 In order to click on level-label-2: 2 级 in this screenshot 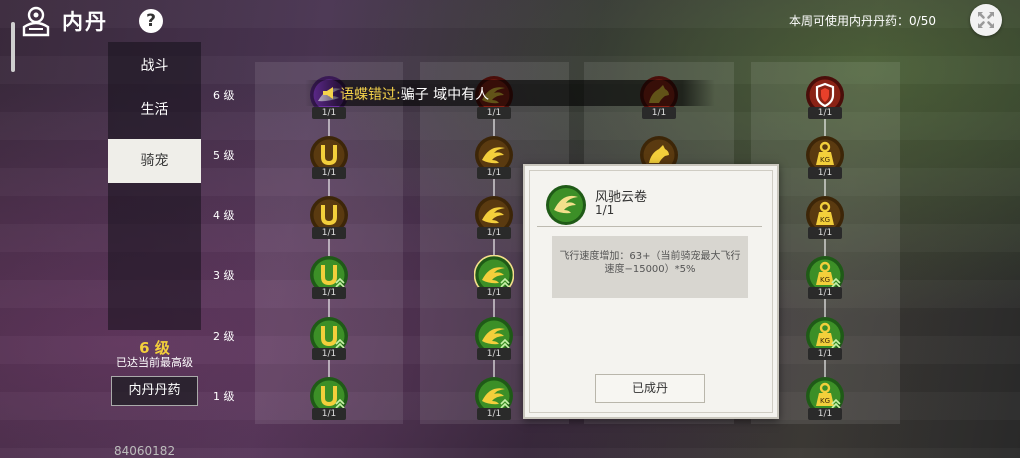, I will do `click(224, 336)`.